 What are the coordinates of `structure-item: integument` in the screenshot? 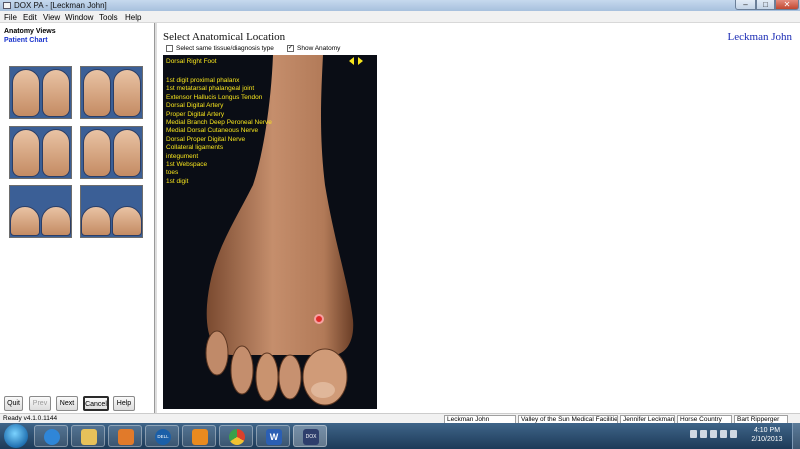 It's located at (219, 157).